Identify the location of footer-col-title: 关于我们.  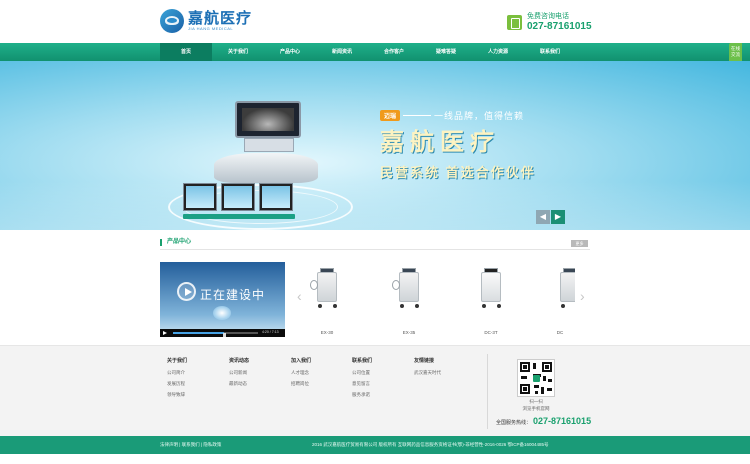
(177, 361).